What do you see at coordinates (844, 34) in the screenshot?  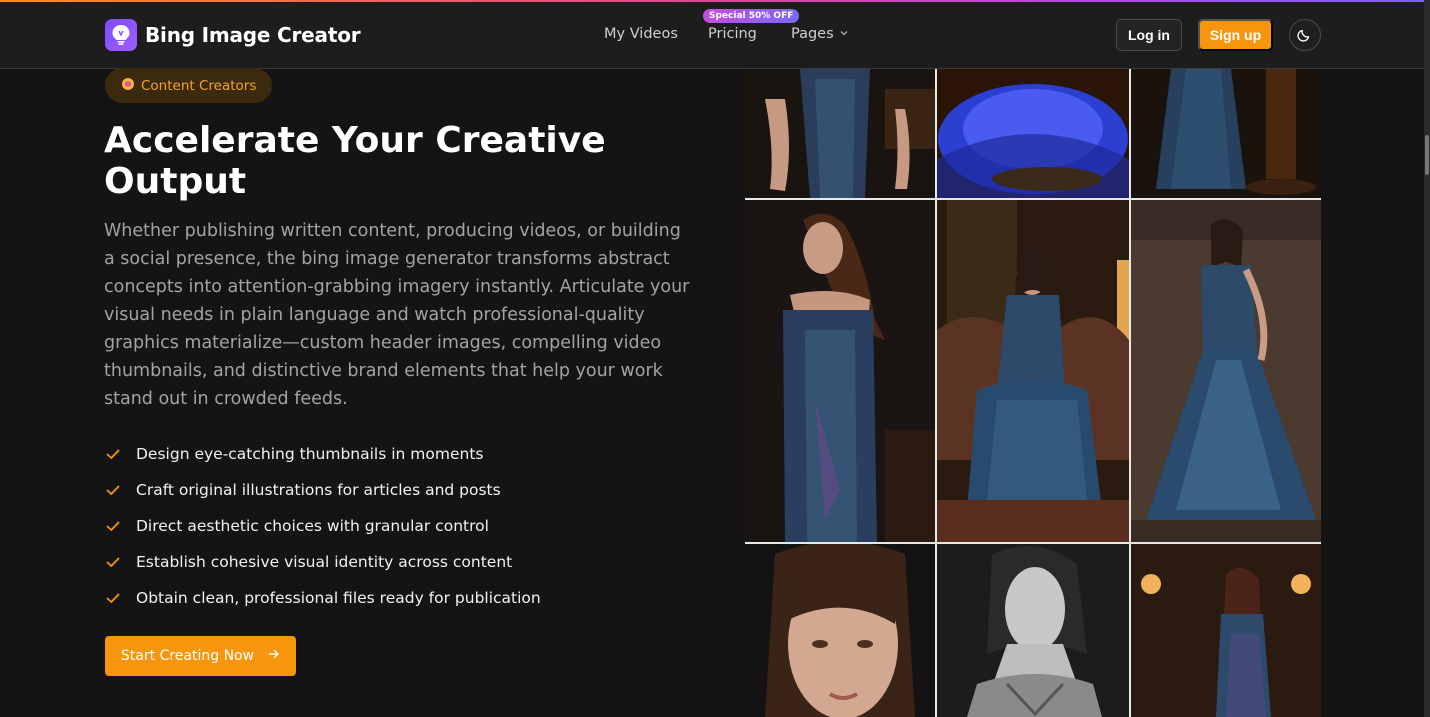 I see `chevron-down-icon` at bounding box center [844, 34].